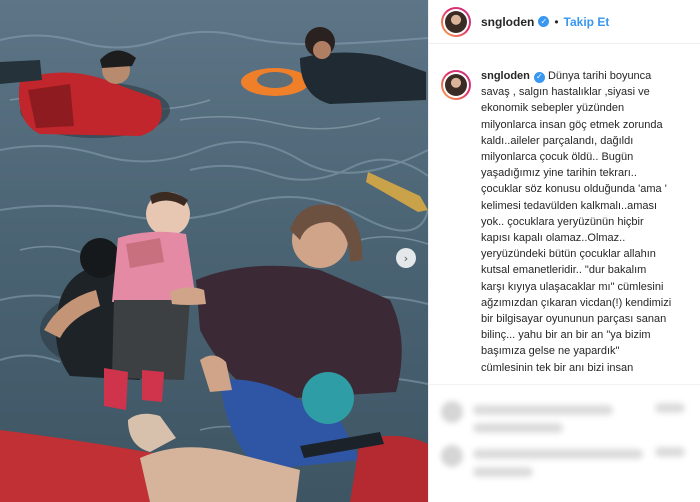  I want to click on caption-line: kutsal emanetleridir.. "dur bakalım, so click(564, 270).